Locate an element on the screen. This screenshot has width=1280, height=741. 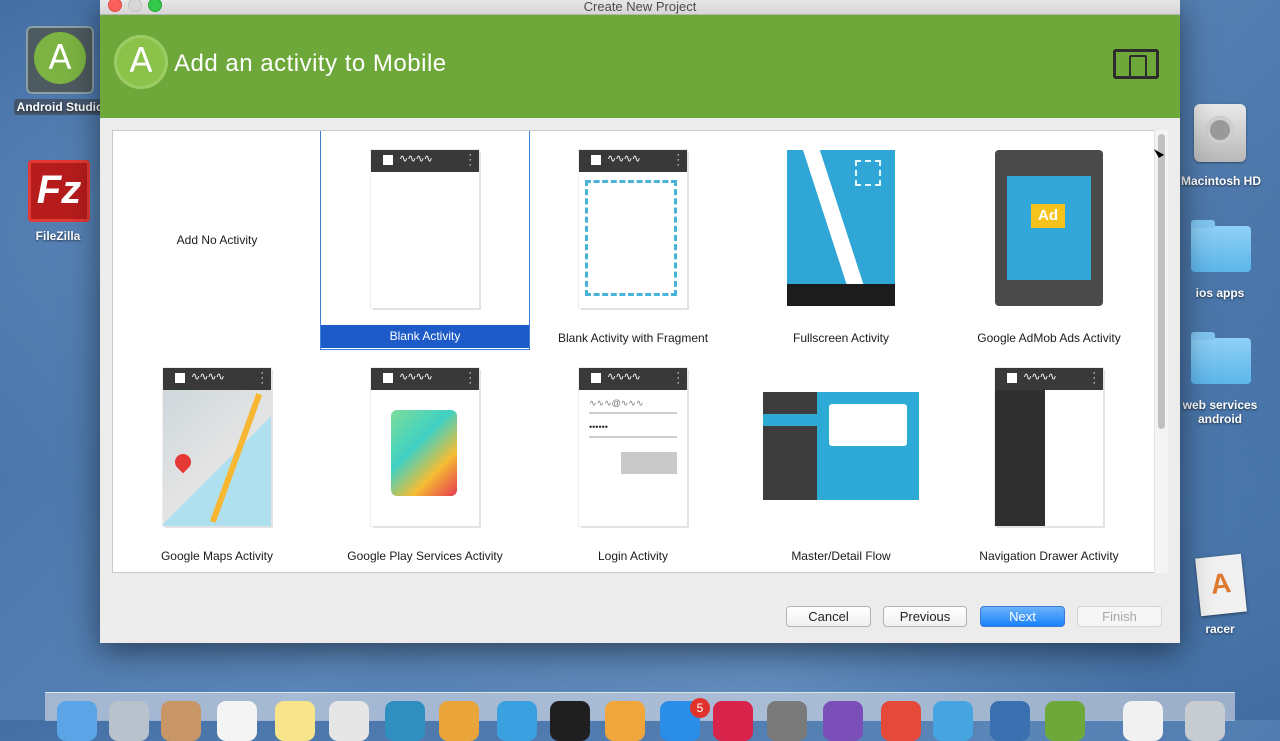
filezilla-icon: Fz is located at coordinates (59, 191).